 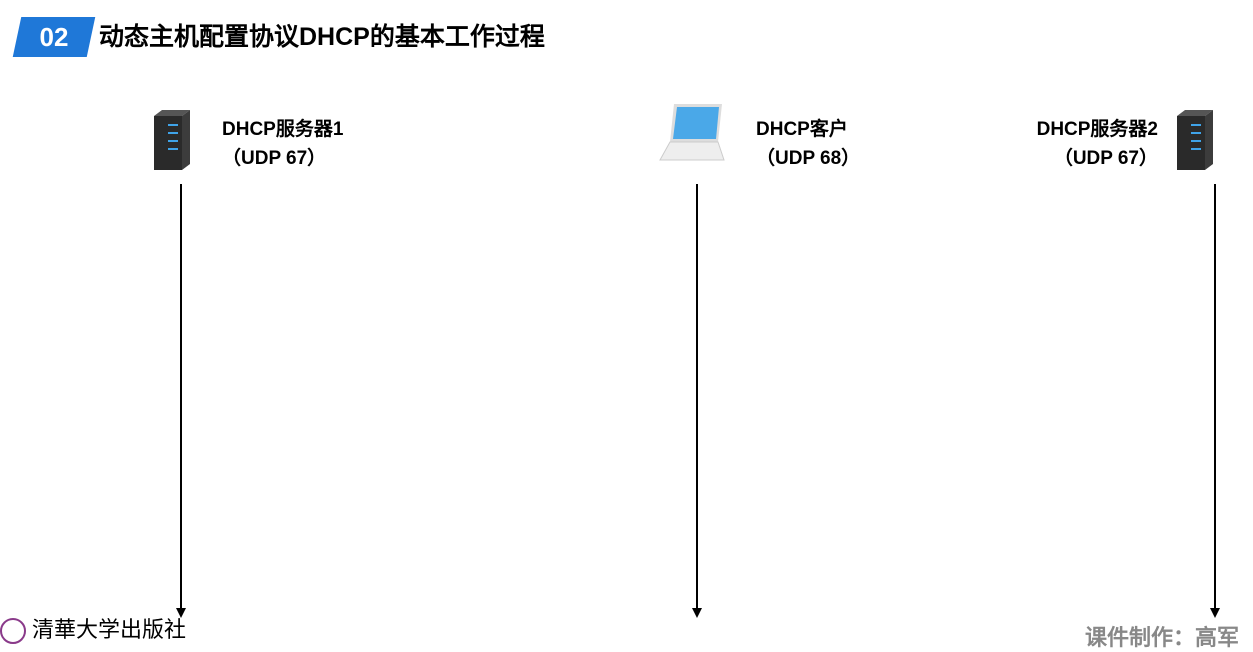 I want to click on client-timeline, so click(x=697, y=398).